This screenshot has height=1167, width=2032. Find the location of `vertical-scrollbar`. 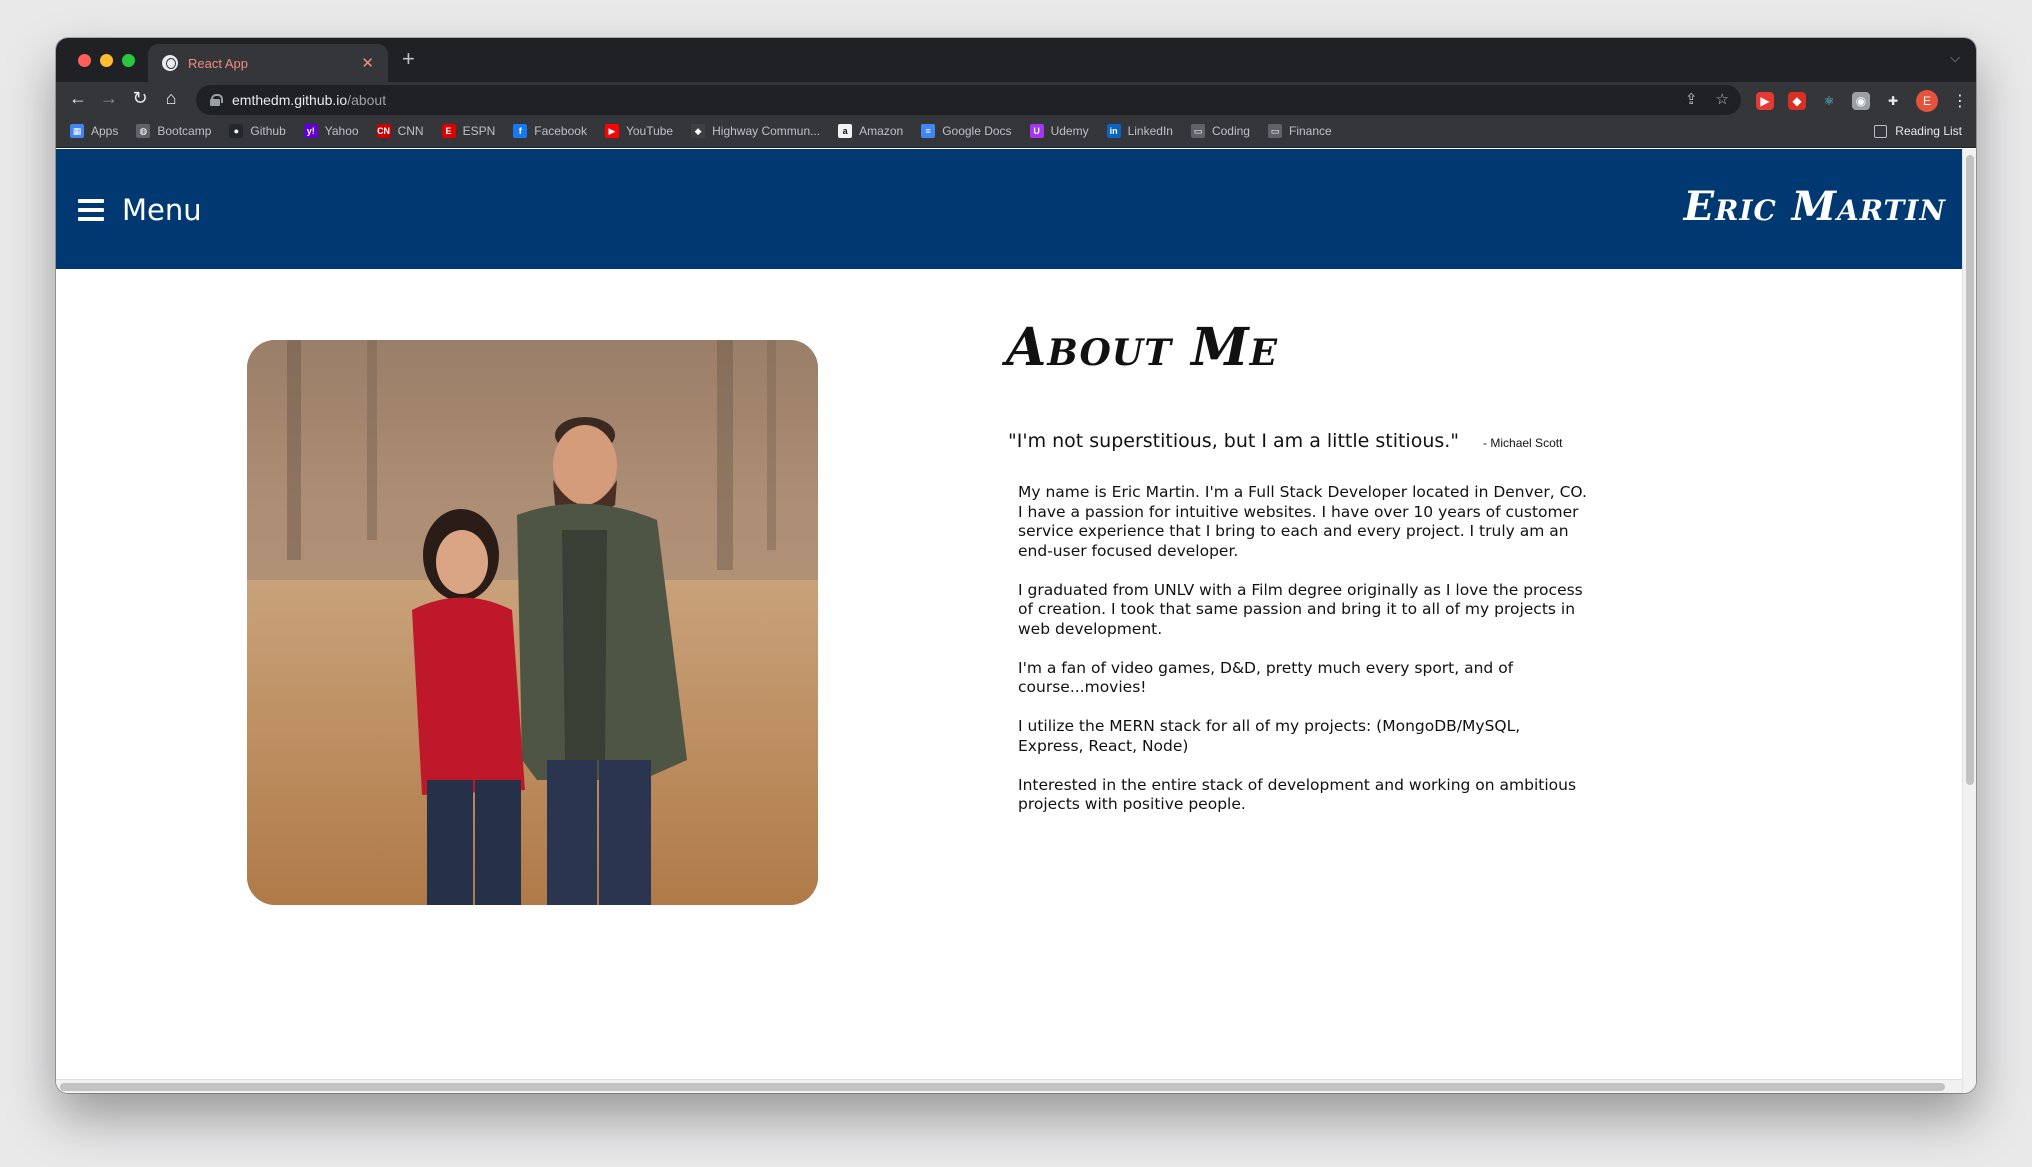

vertical-scrollbar is located at coordinates (1969, 621).